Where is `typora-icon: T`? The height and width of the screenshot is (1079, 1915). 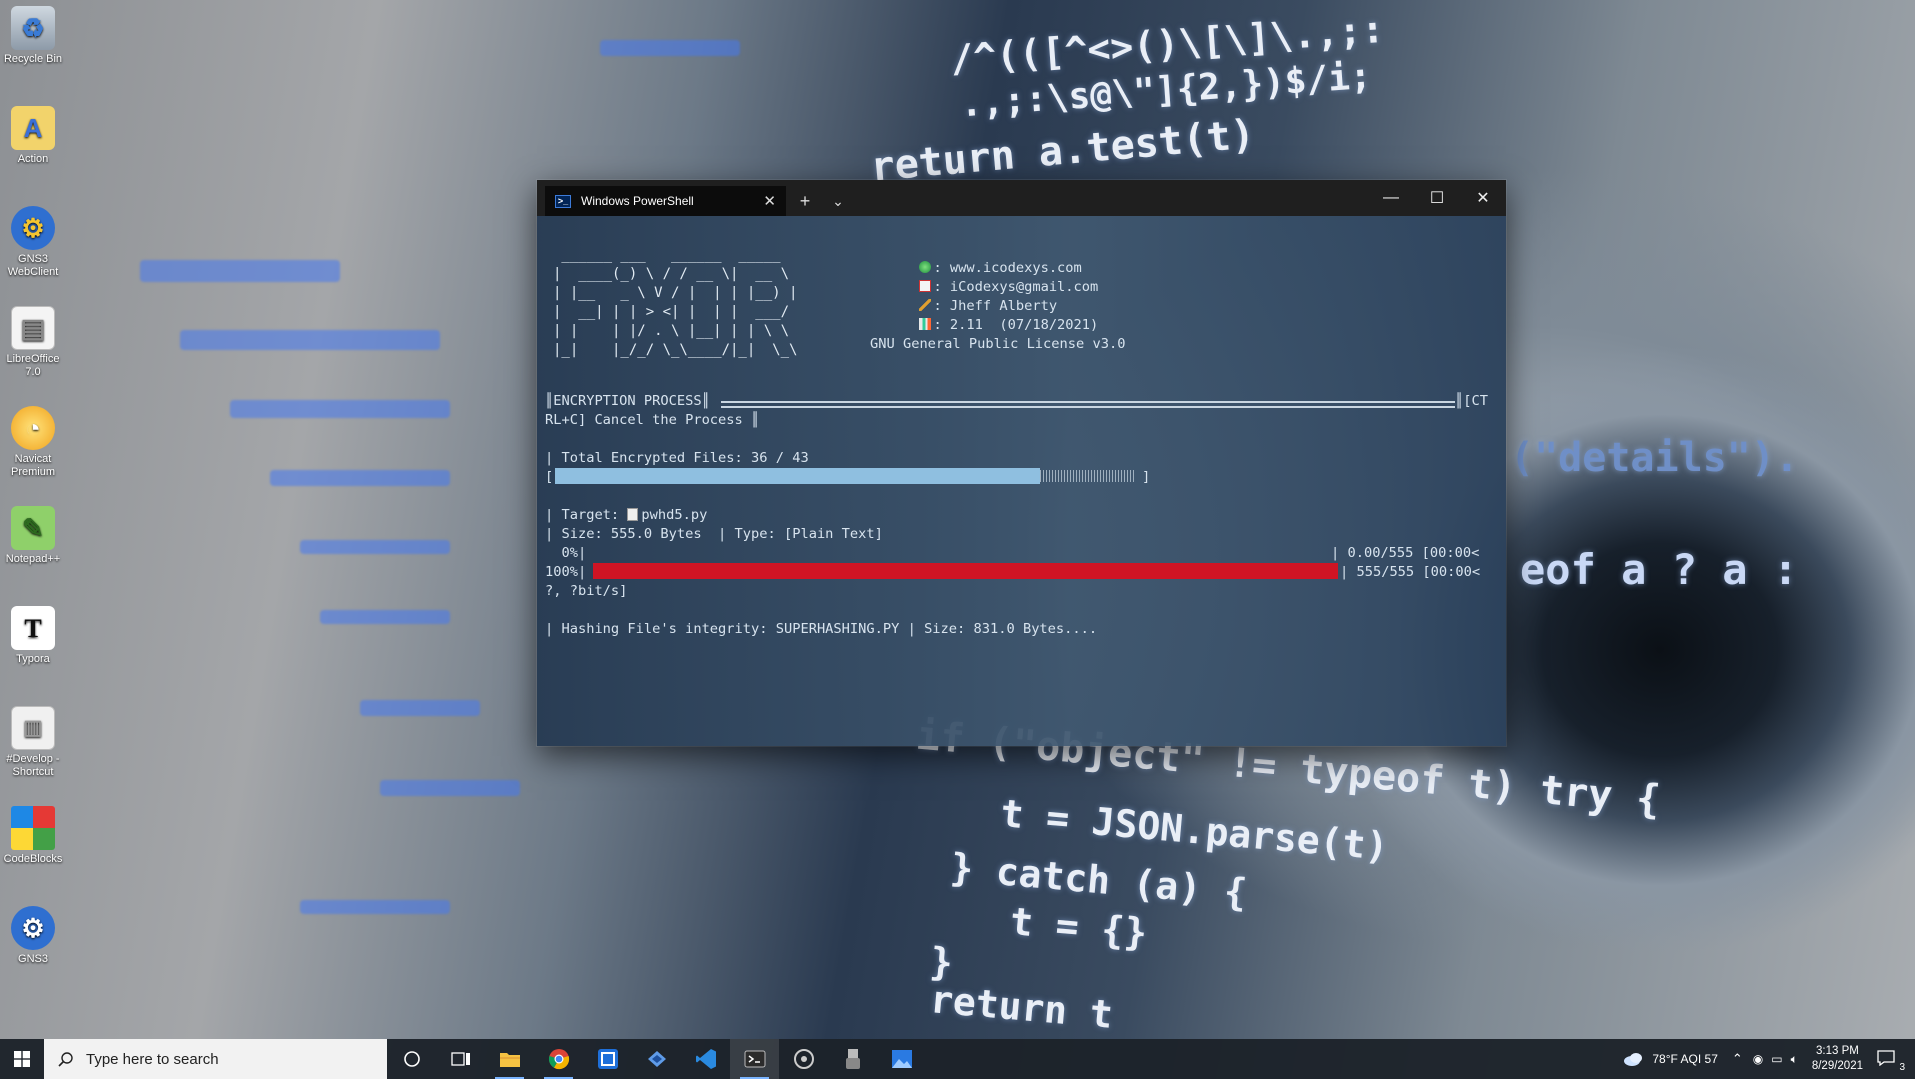 typora-icon: T is located at coordinates (33, 628).